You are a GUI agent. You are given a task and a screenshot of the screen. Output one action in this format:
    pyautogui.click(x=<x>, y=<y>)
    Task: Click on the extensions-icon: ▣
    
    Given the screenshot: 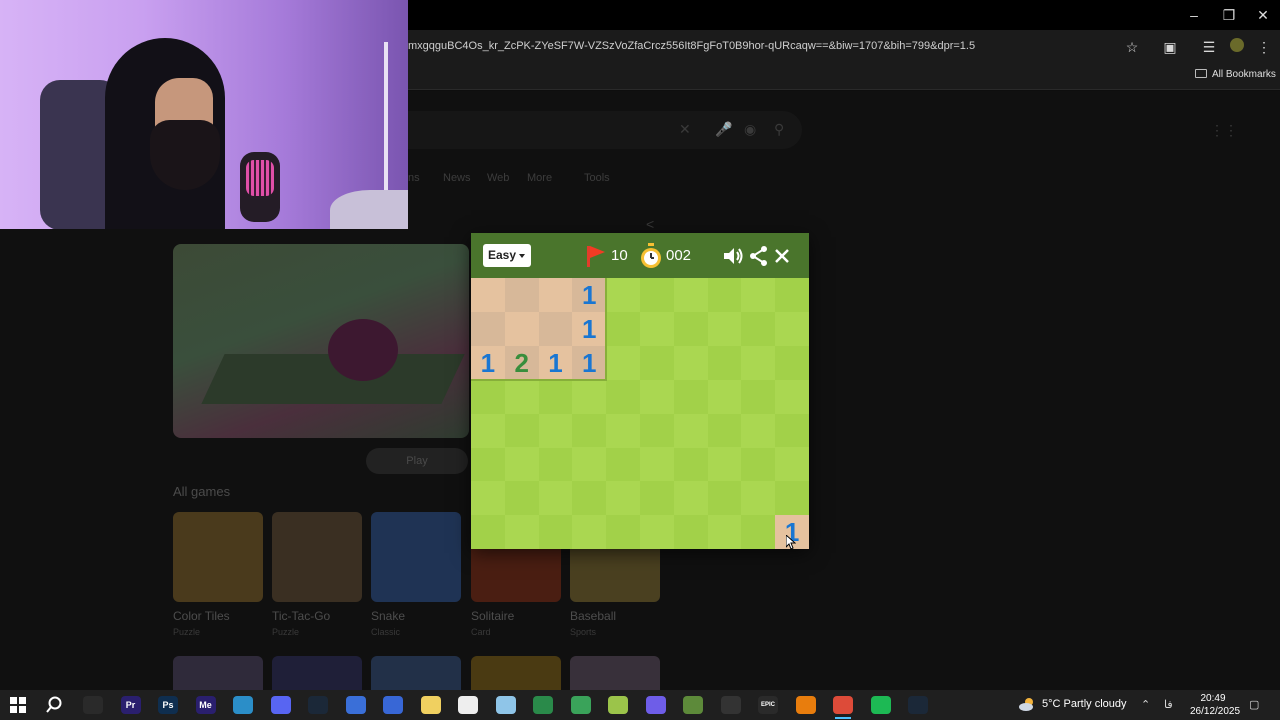 What is the action you would take?
    pyautogui.click(x=1170, y=47)
    